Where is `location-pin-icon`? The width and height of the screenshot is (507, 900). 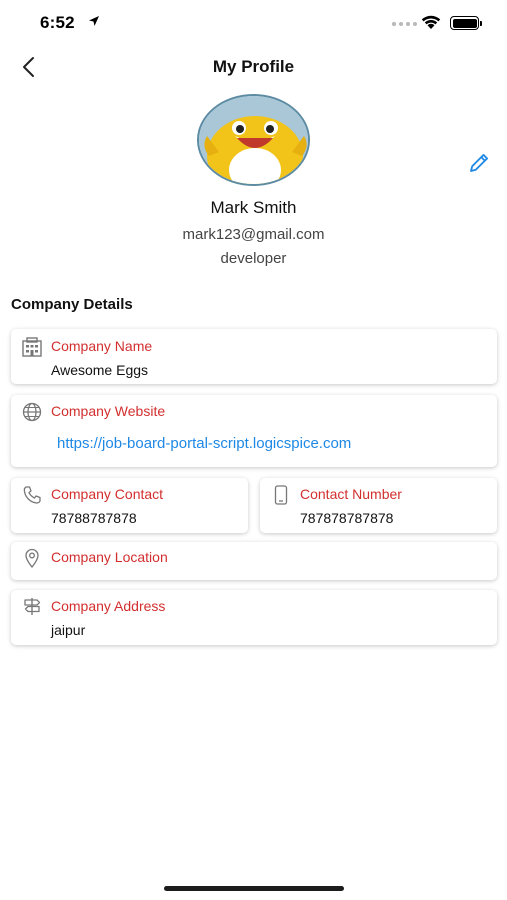 location-pin-icon is located at coordinates (32, 558).